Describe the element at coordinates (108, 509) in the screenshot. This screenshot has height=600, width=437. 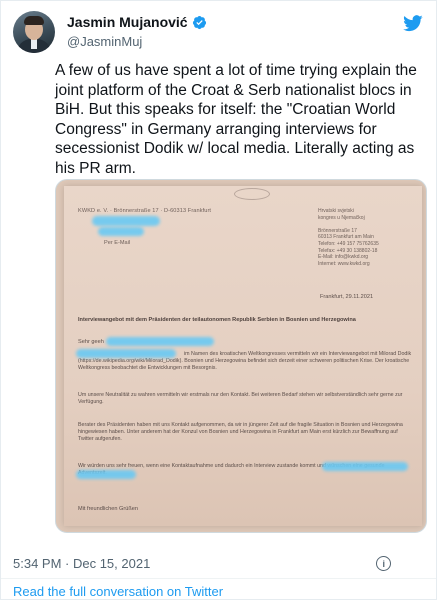
I see `letter-closing: Mit freundlichen Grüßen` at that location.